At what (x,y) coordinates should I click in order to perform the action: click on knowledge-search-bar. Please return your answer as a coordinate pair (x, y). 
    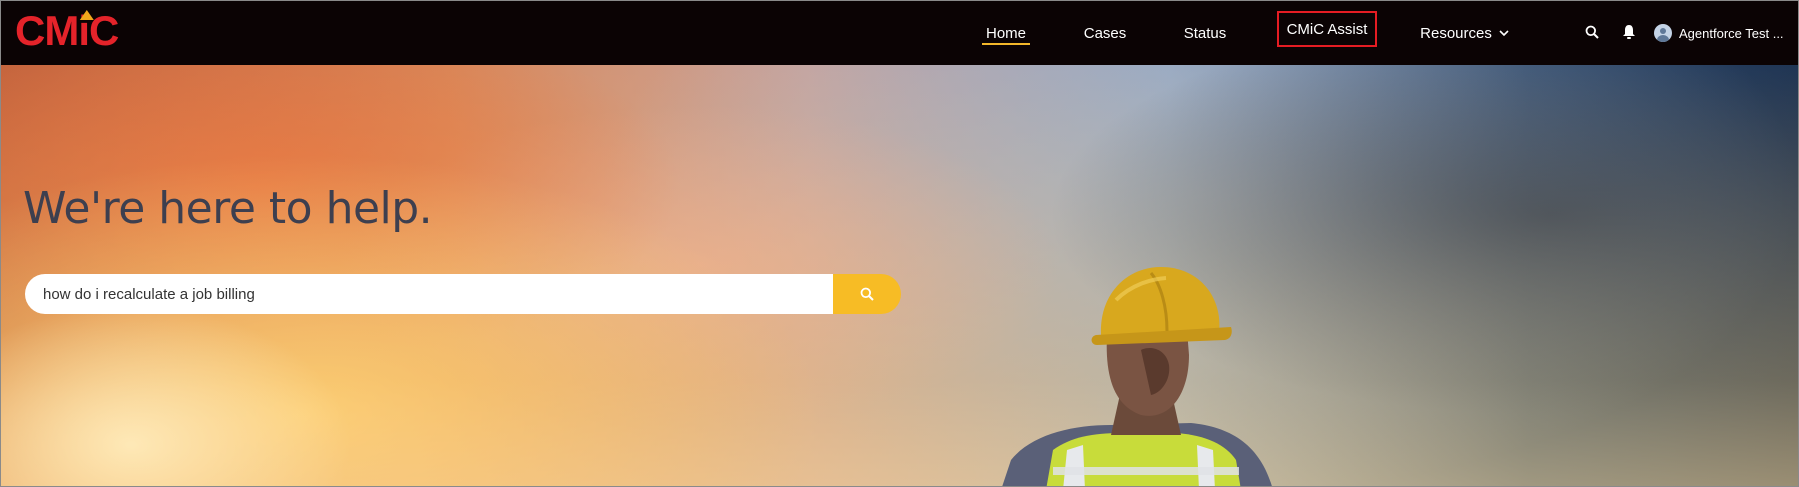
    Looking at the image, I should click on (463, 294).